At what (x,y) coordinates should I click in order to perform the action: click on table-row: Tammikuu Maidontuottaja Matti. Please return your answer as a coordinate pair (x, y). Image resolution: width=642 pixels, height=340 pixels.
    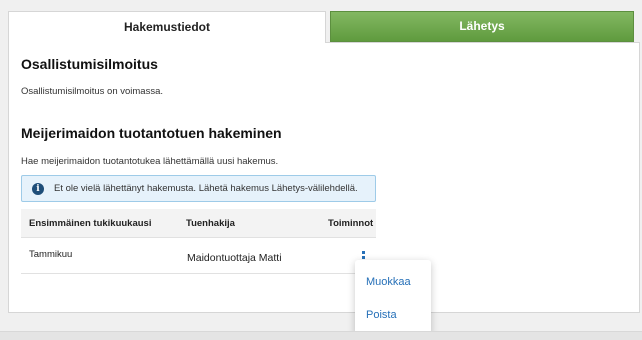
    Looking at the image, I should click on (198, 256).